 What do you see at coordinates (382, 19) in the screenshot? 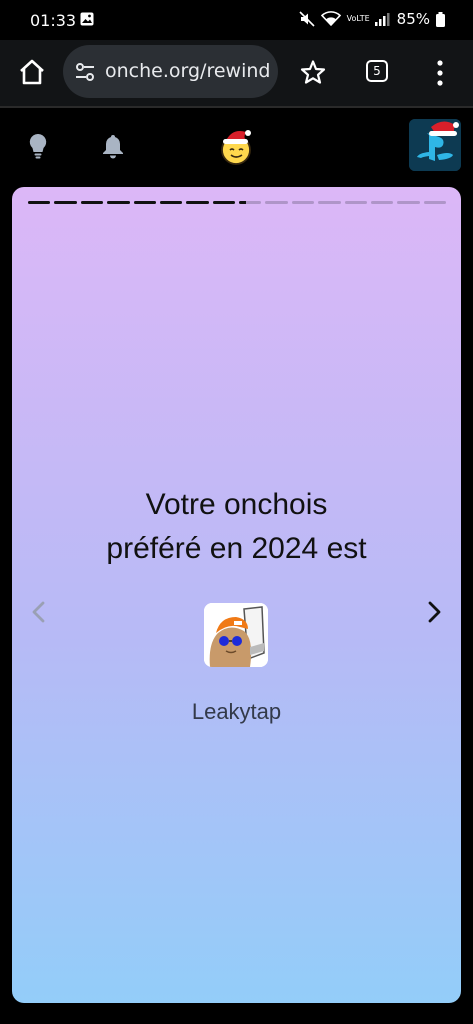
I see `signal-icon` at bounding box center [382, 19].